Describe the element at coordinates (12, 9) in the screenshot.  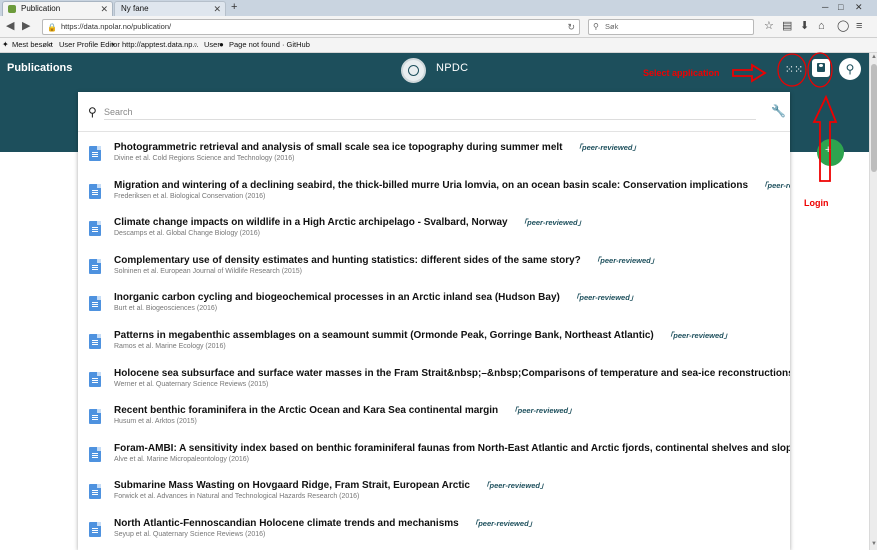
I see `site-favicon-icon` at that location.